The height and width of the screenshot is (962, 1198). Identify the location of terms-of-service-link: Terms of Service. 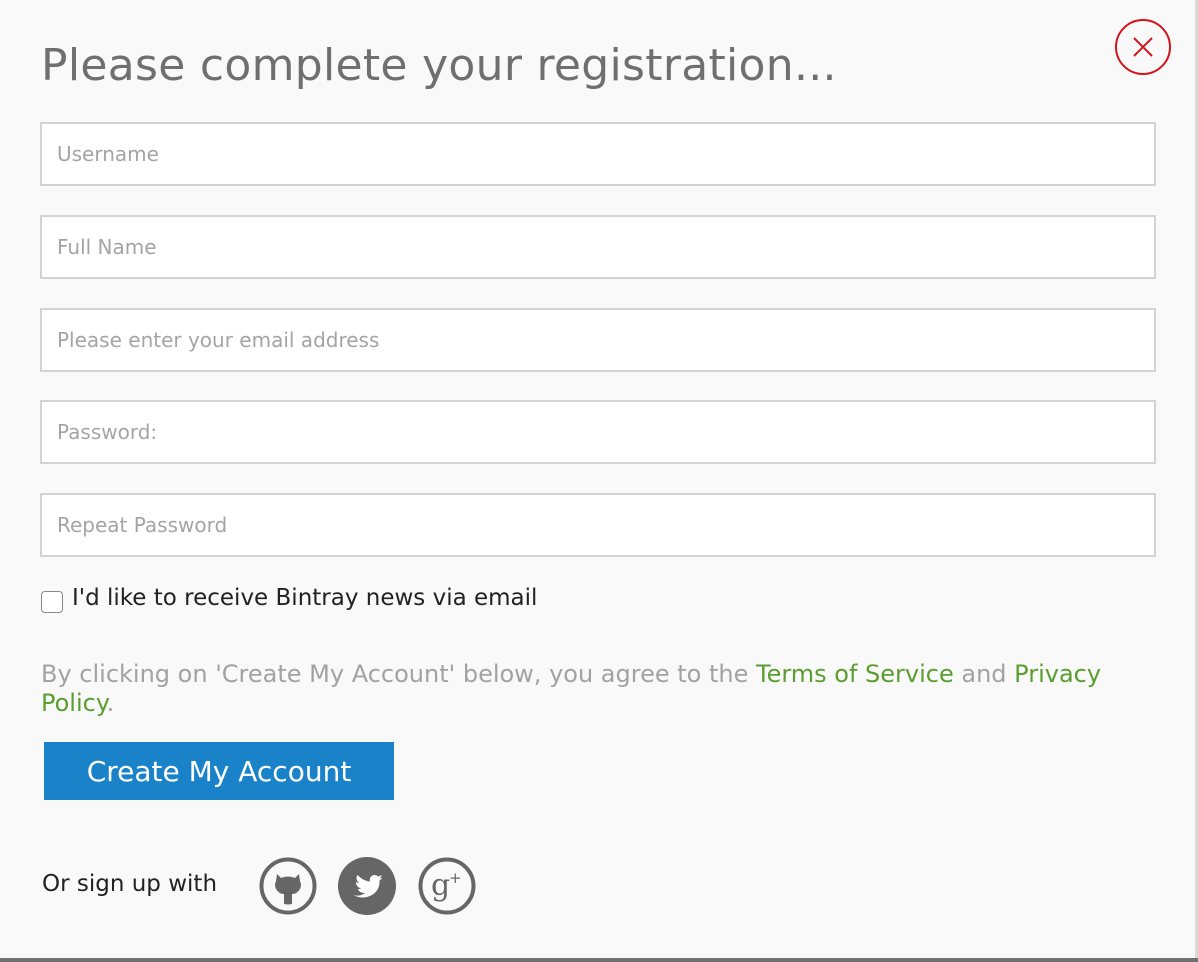
(855, 674).